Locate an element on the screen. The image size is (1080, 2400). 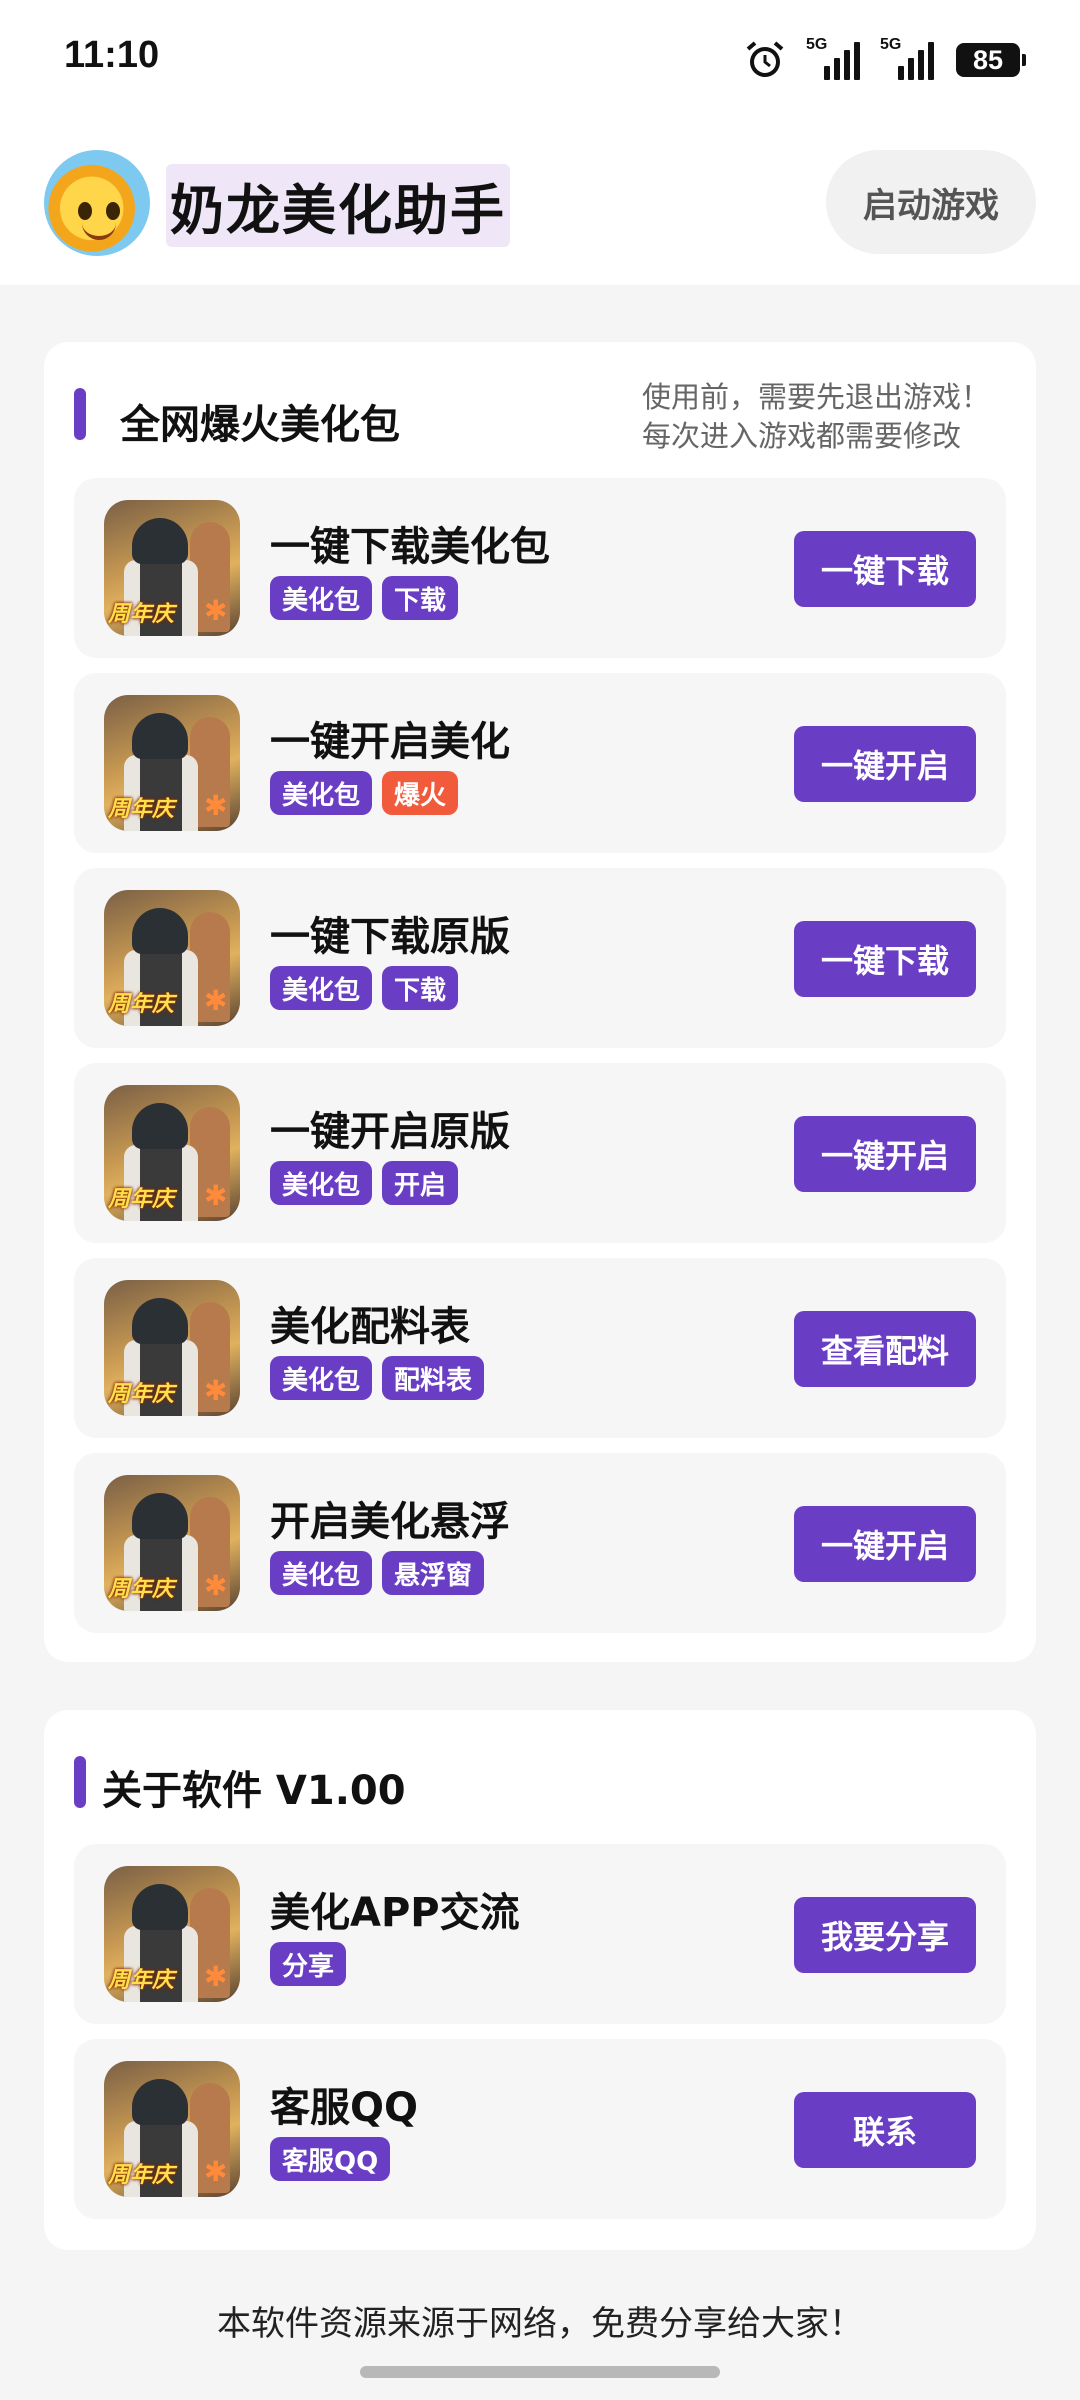
contact-button: 联系 is located at coordinates (885, 2130).